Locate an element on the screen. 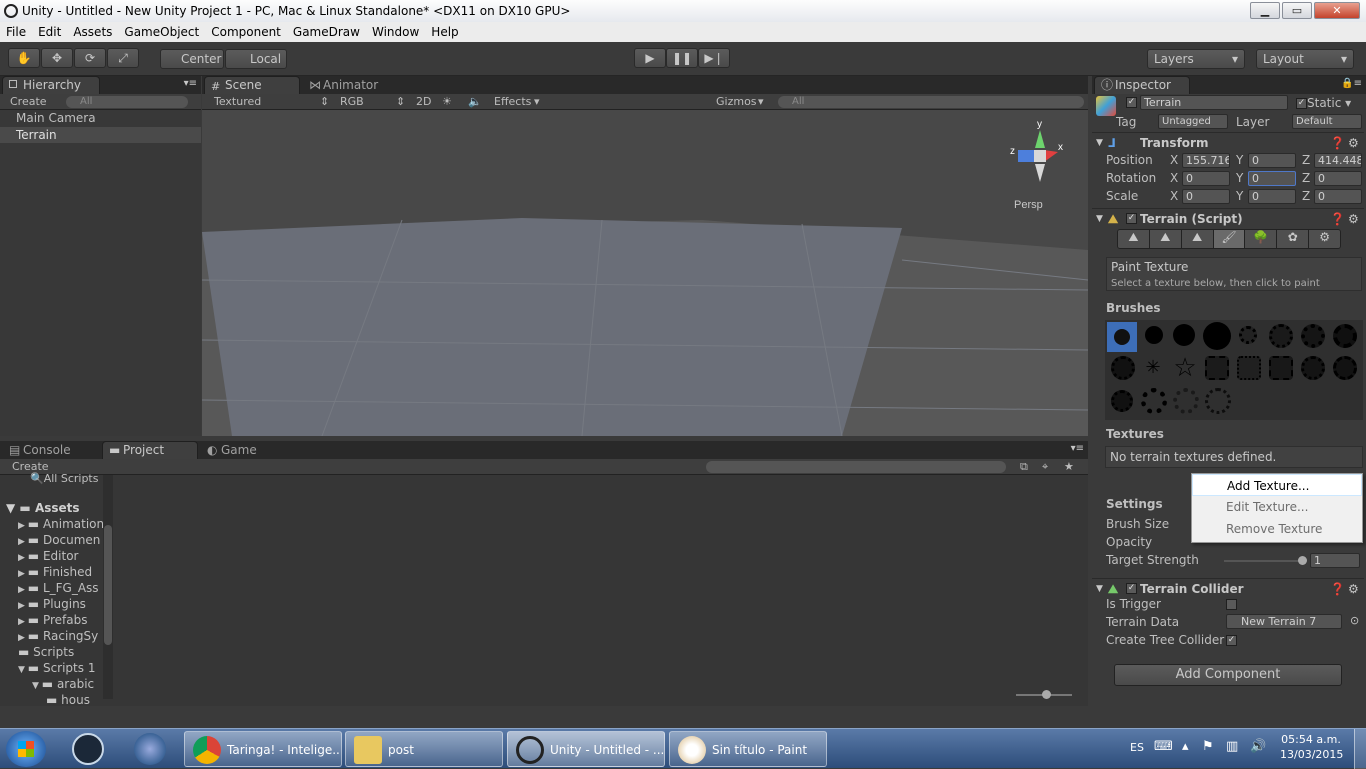 This screenshot has width=1366, height=769. collider-checkbox: ✓ is located at coordinates (1131, 588).